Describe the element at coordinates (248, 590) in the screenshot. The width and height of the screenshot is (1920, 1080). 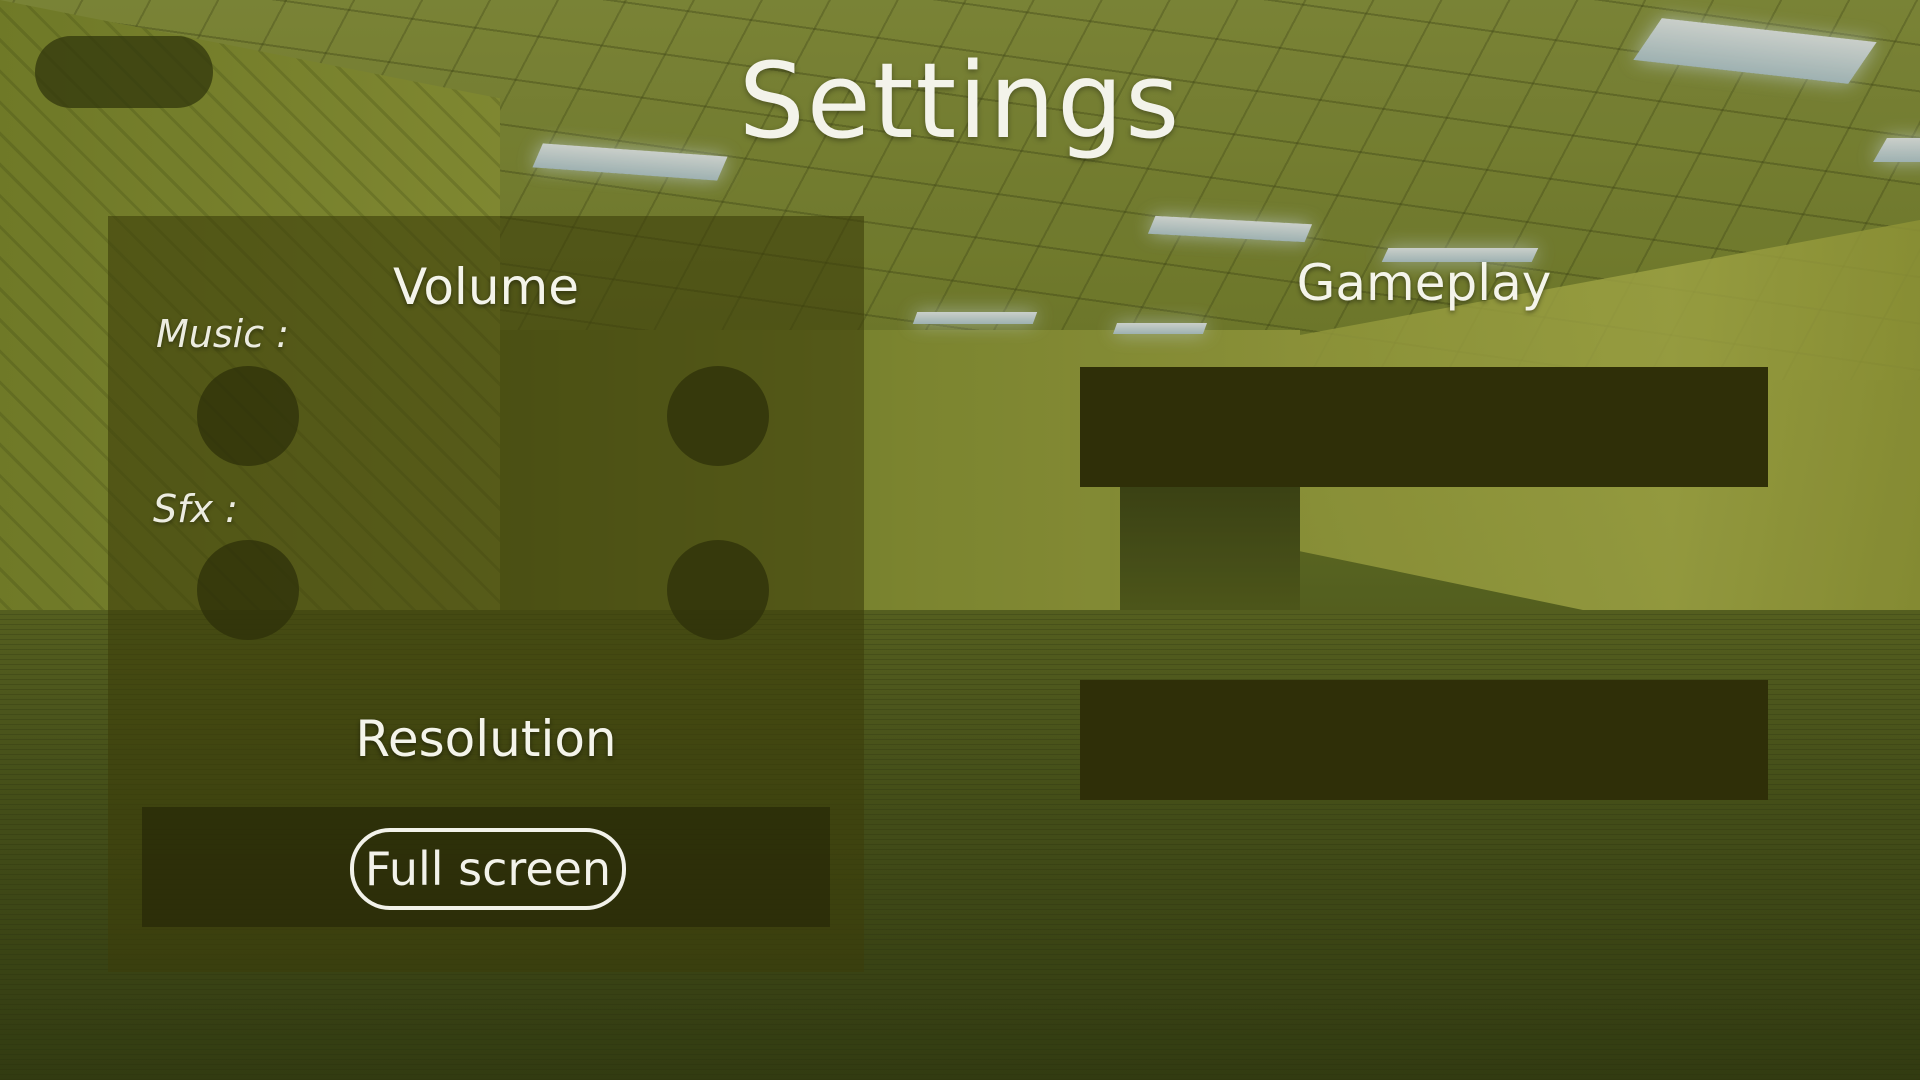
I see `sfx-decrease-button` at that location.